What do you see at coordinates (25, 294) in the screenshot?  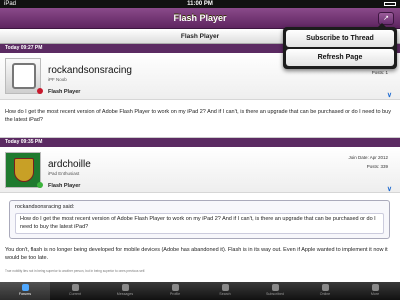 I see `tab-label: Forums` at bounding box center [25, 294].